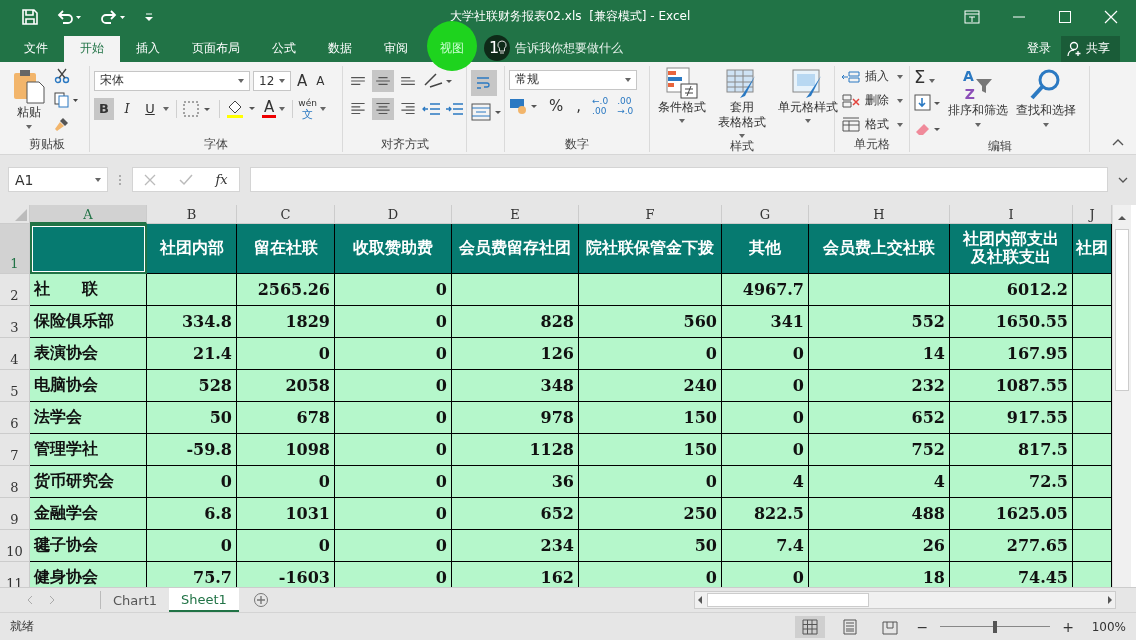  Describe the element at coordinates (879, 214) in the screenshot. I see `column-header: H` at that location.